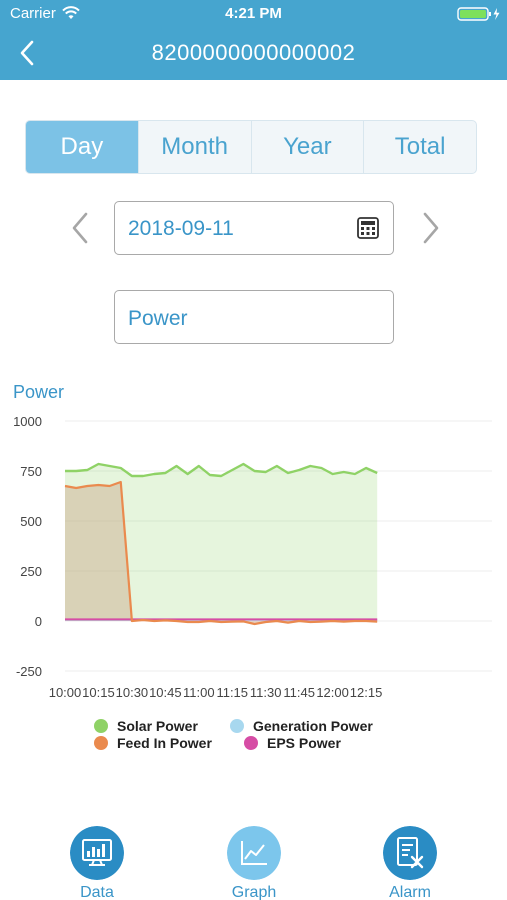 The height and width of the screenshot is (900, 507). What do you see at coordinates (332, 692) in the screenshot?
I see `x-tick-label: 12:00` at bounding box center [332, 692].